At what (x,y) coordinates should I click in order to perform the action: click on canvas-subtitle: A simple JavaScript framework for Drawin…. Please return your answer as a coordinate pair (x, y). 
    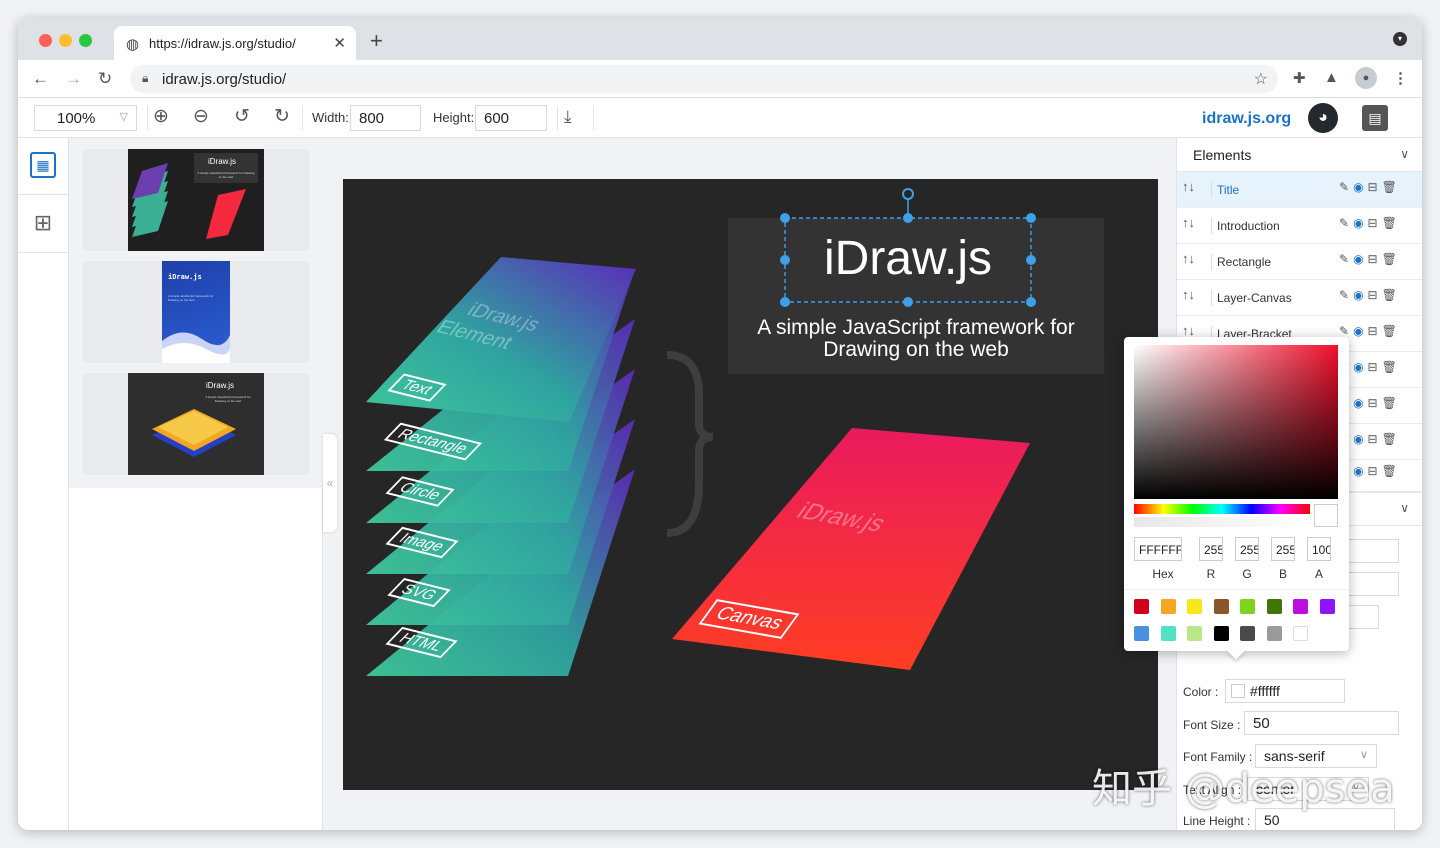
    Looking at the image, I should click on (916, 339).